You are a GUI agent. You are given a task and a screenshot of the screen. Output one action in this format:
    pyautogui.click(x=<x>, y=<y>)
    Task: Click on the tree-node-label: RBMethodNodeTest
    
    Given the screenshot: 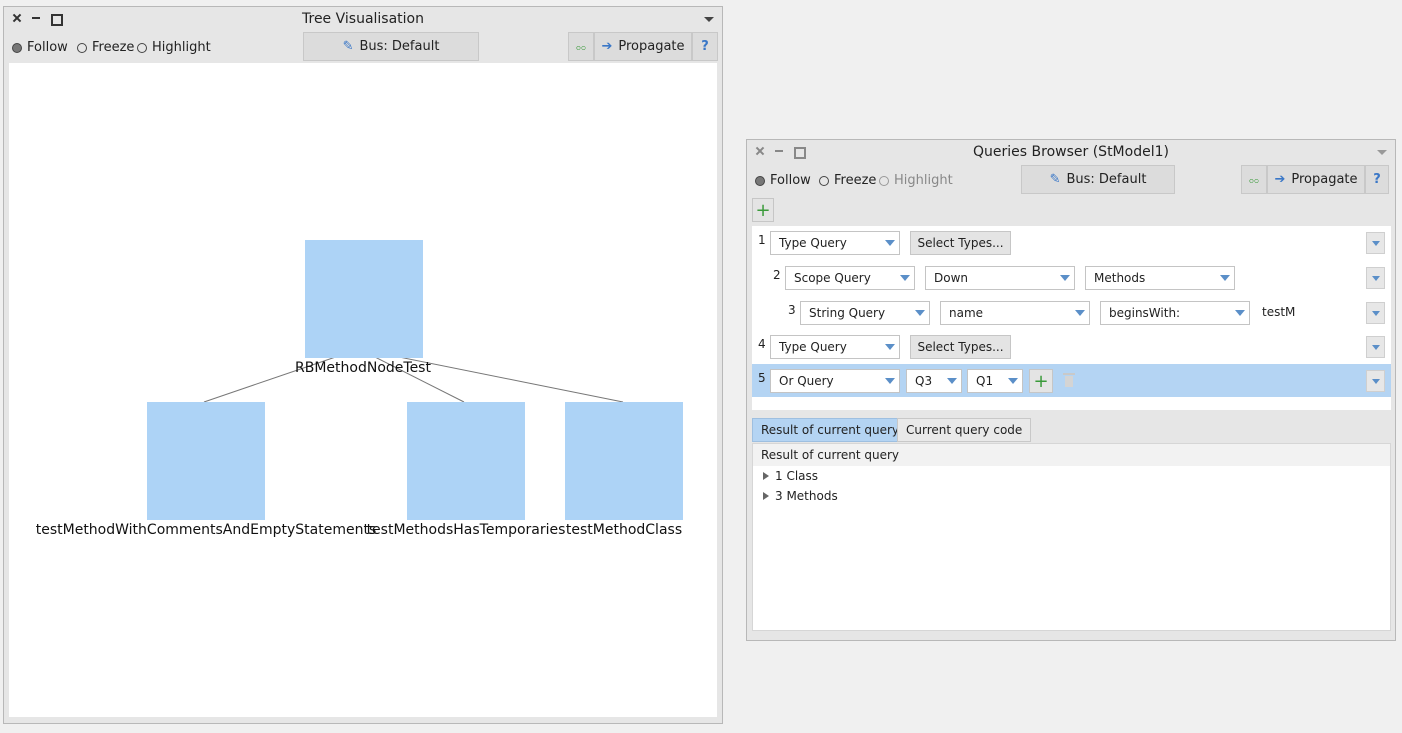 What is the action you would take?
    pyautogui.click(x=363, y=368)
    